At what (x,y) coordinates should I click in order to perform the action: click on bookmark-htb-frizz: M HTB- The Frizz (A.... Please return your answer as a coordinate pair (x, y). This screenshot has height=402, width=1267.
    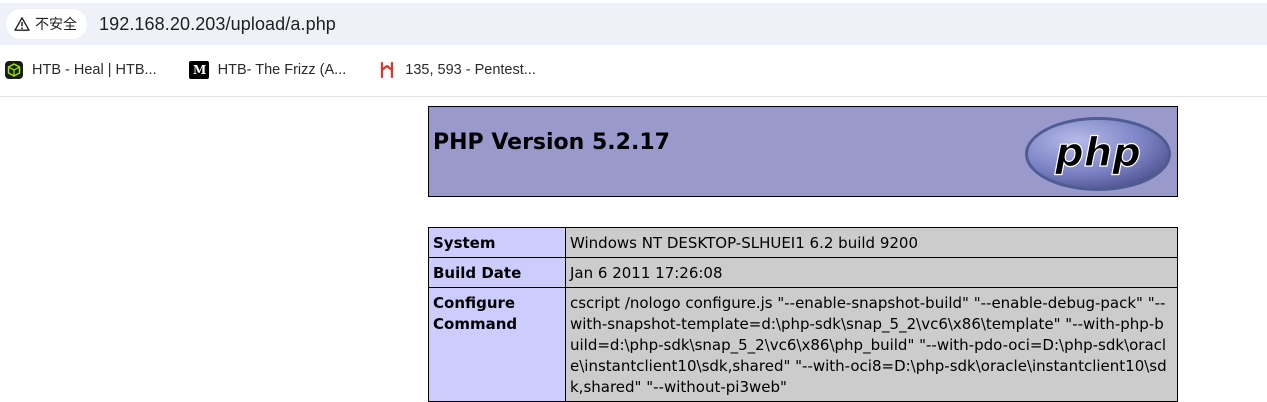
    Looking at the image, I should click on (267, 70).